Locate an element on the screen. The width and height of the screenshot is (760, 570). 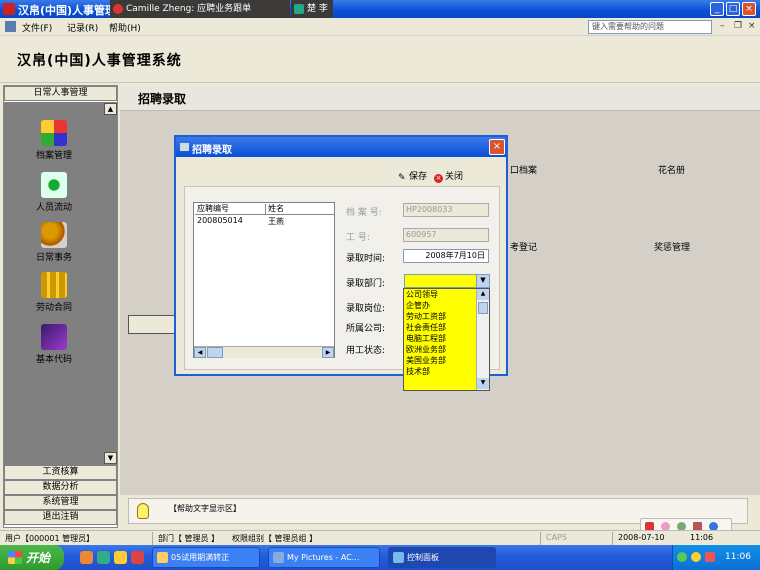
bg-link-archive: 口档案 is located at coordinates (523, 169).